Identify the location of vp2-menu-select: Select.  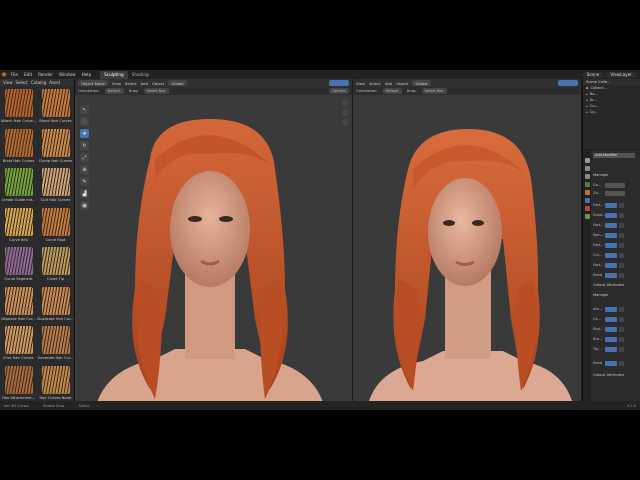
(375, 83).